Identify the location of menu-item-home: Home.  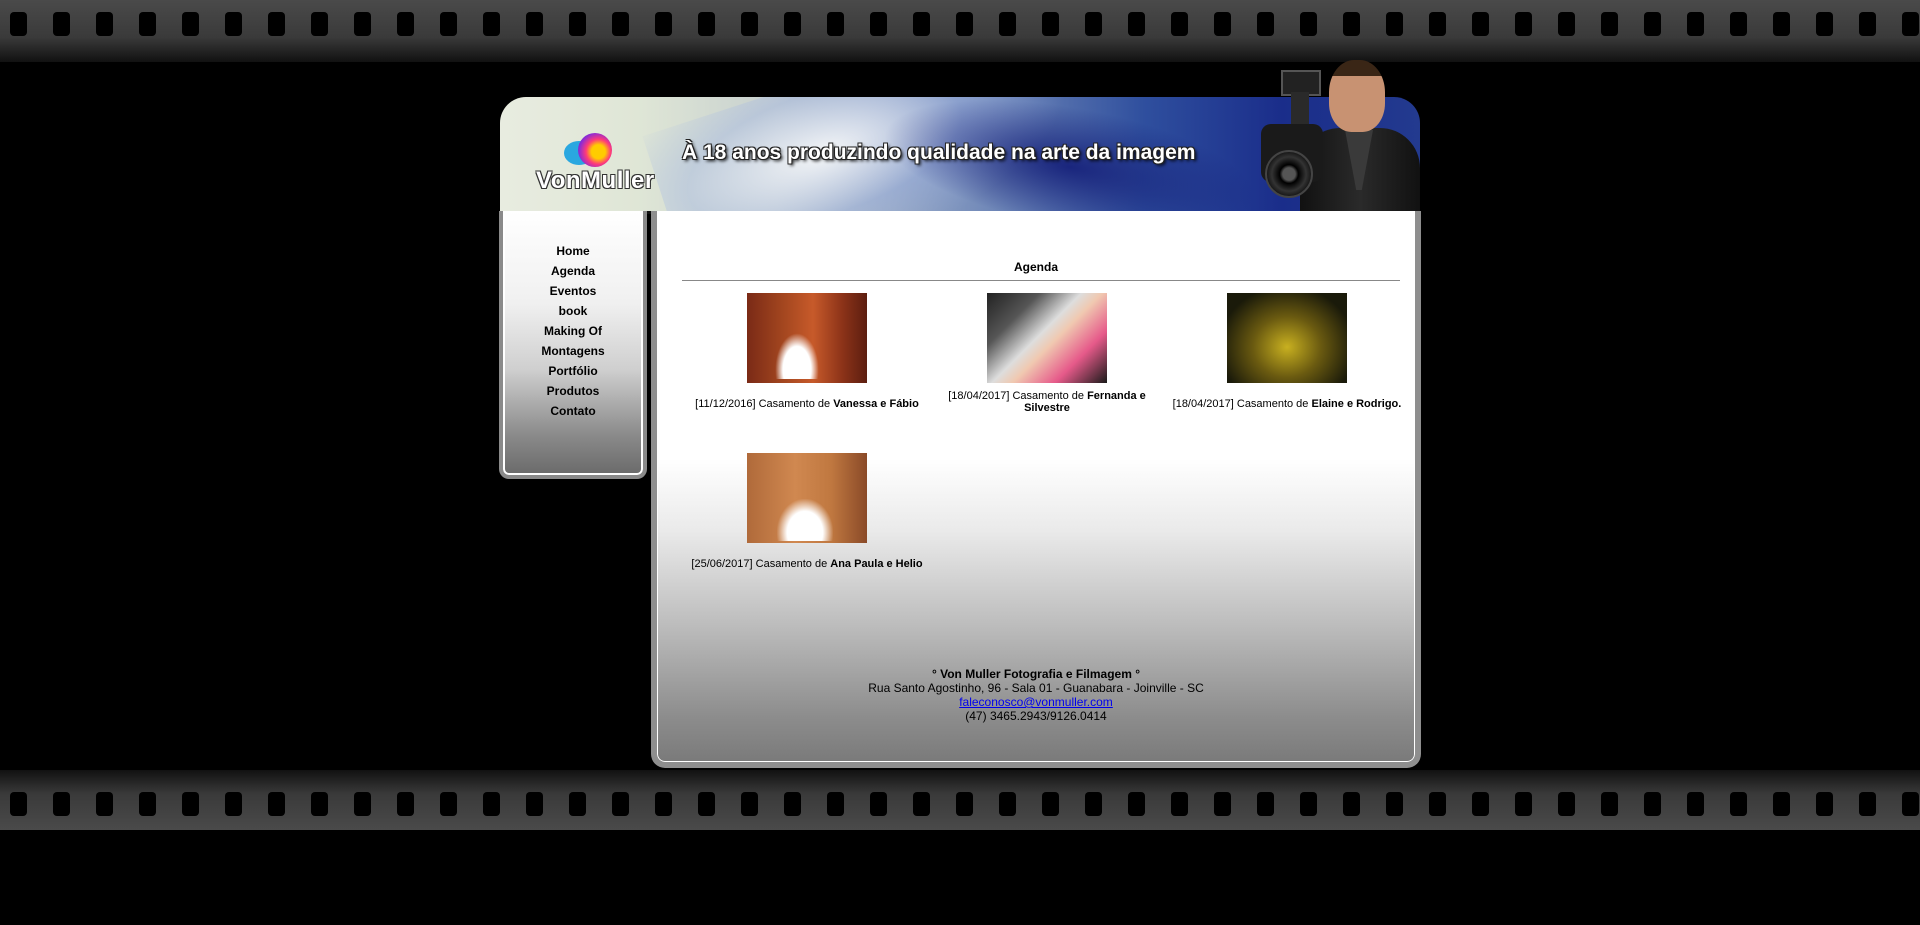
(573, 252).